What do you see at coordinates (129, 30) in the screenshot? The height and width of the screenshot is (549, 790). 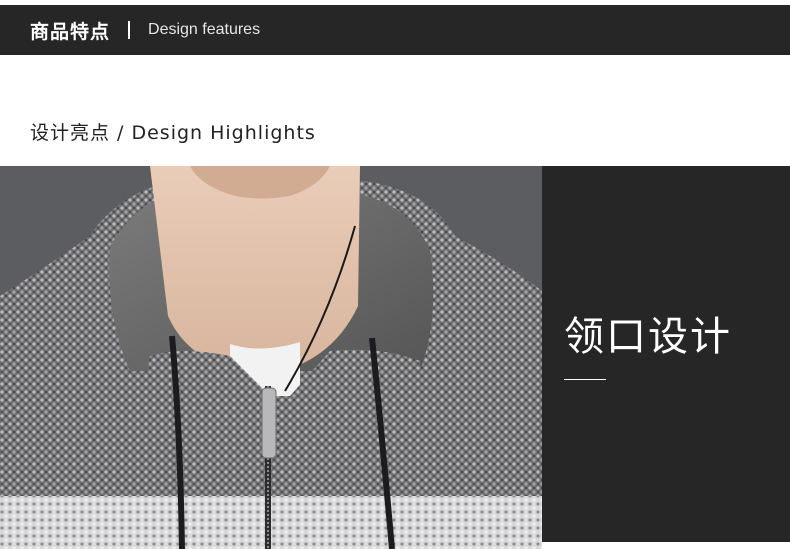 I see `header-separator` at bounding box center [129, 30].